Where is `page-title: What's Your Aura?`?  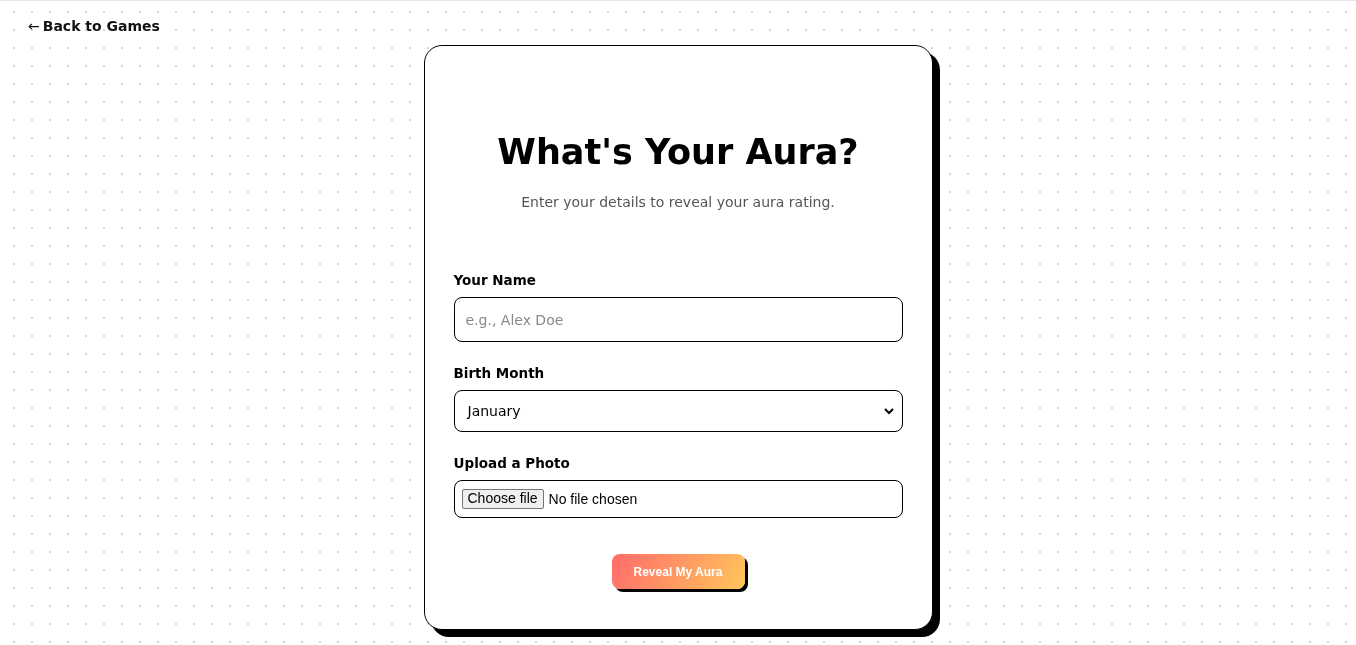
page-title: What's Your Aura? is located at coordinates (678, 152).